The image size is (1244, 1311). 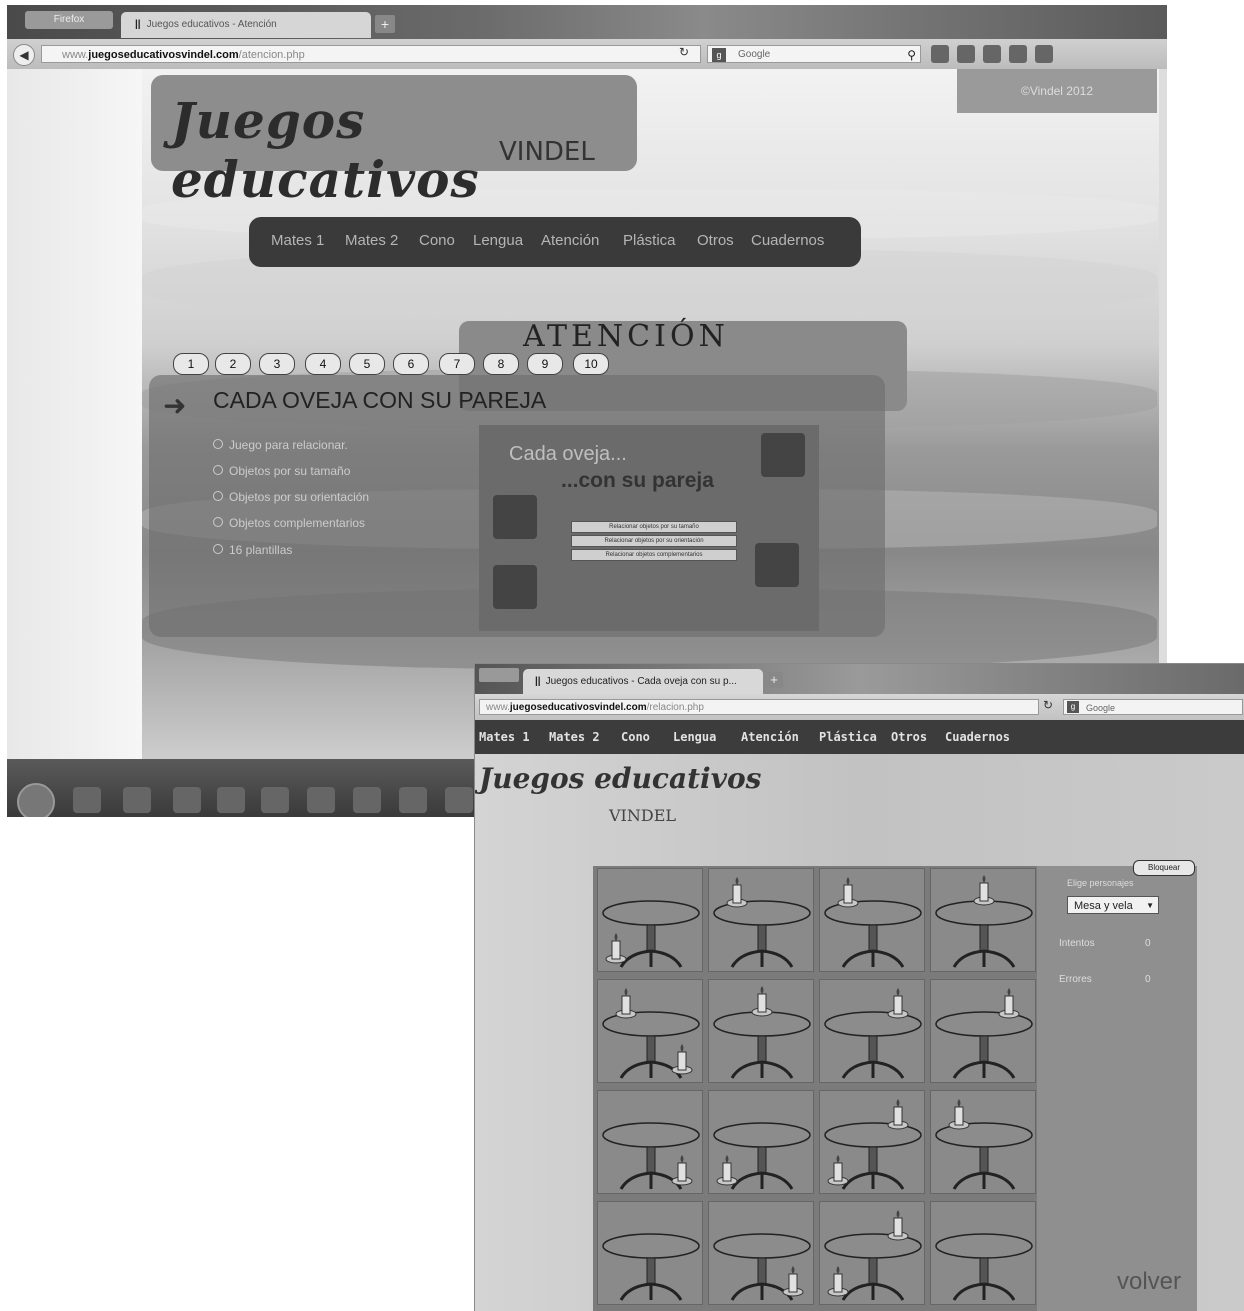 I want to click on page-number-button: 4, so click(x=323, y=364).